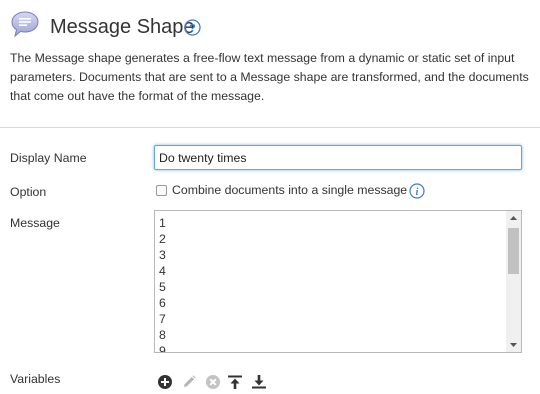  I want to click on edit-icon, so click(189, 382).